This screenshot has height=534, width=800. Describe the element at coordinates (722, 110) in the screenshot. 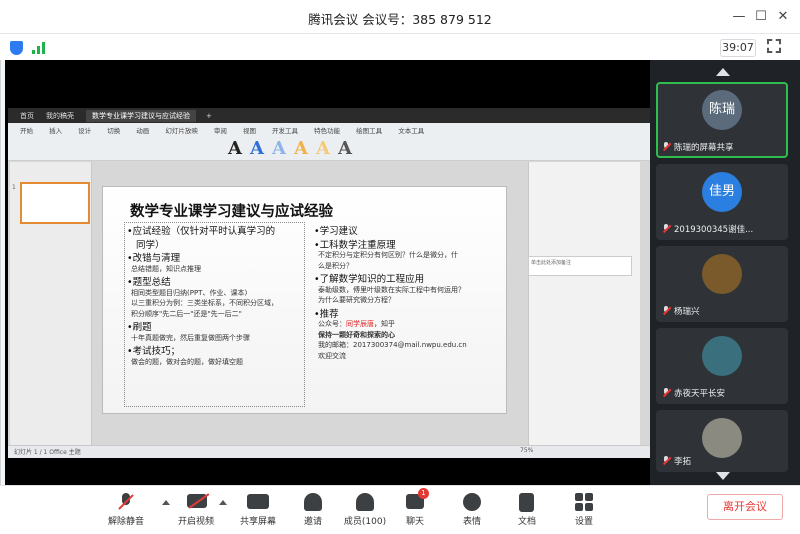

I see `avatar: 陈瑞` at that location.